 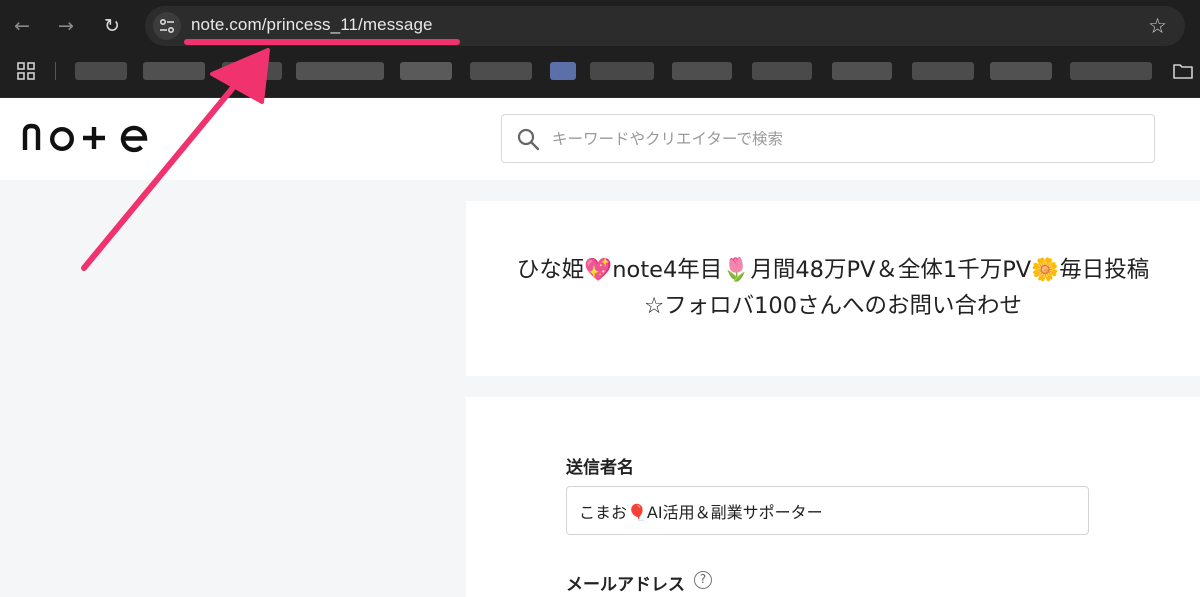 What do you see at coordinates (66, 26) in the screenshot?
I see `forward-button: →` at bounding box center [66, 26].